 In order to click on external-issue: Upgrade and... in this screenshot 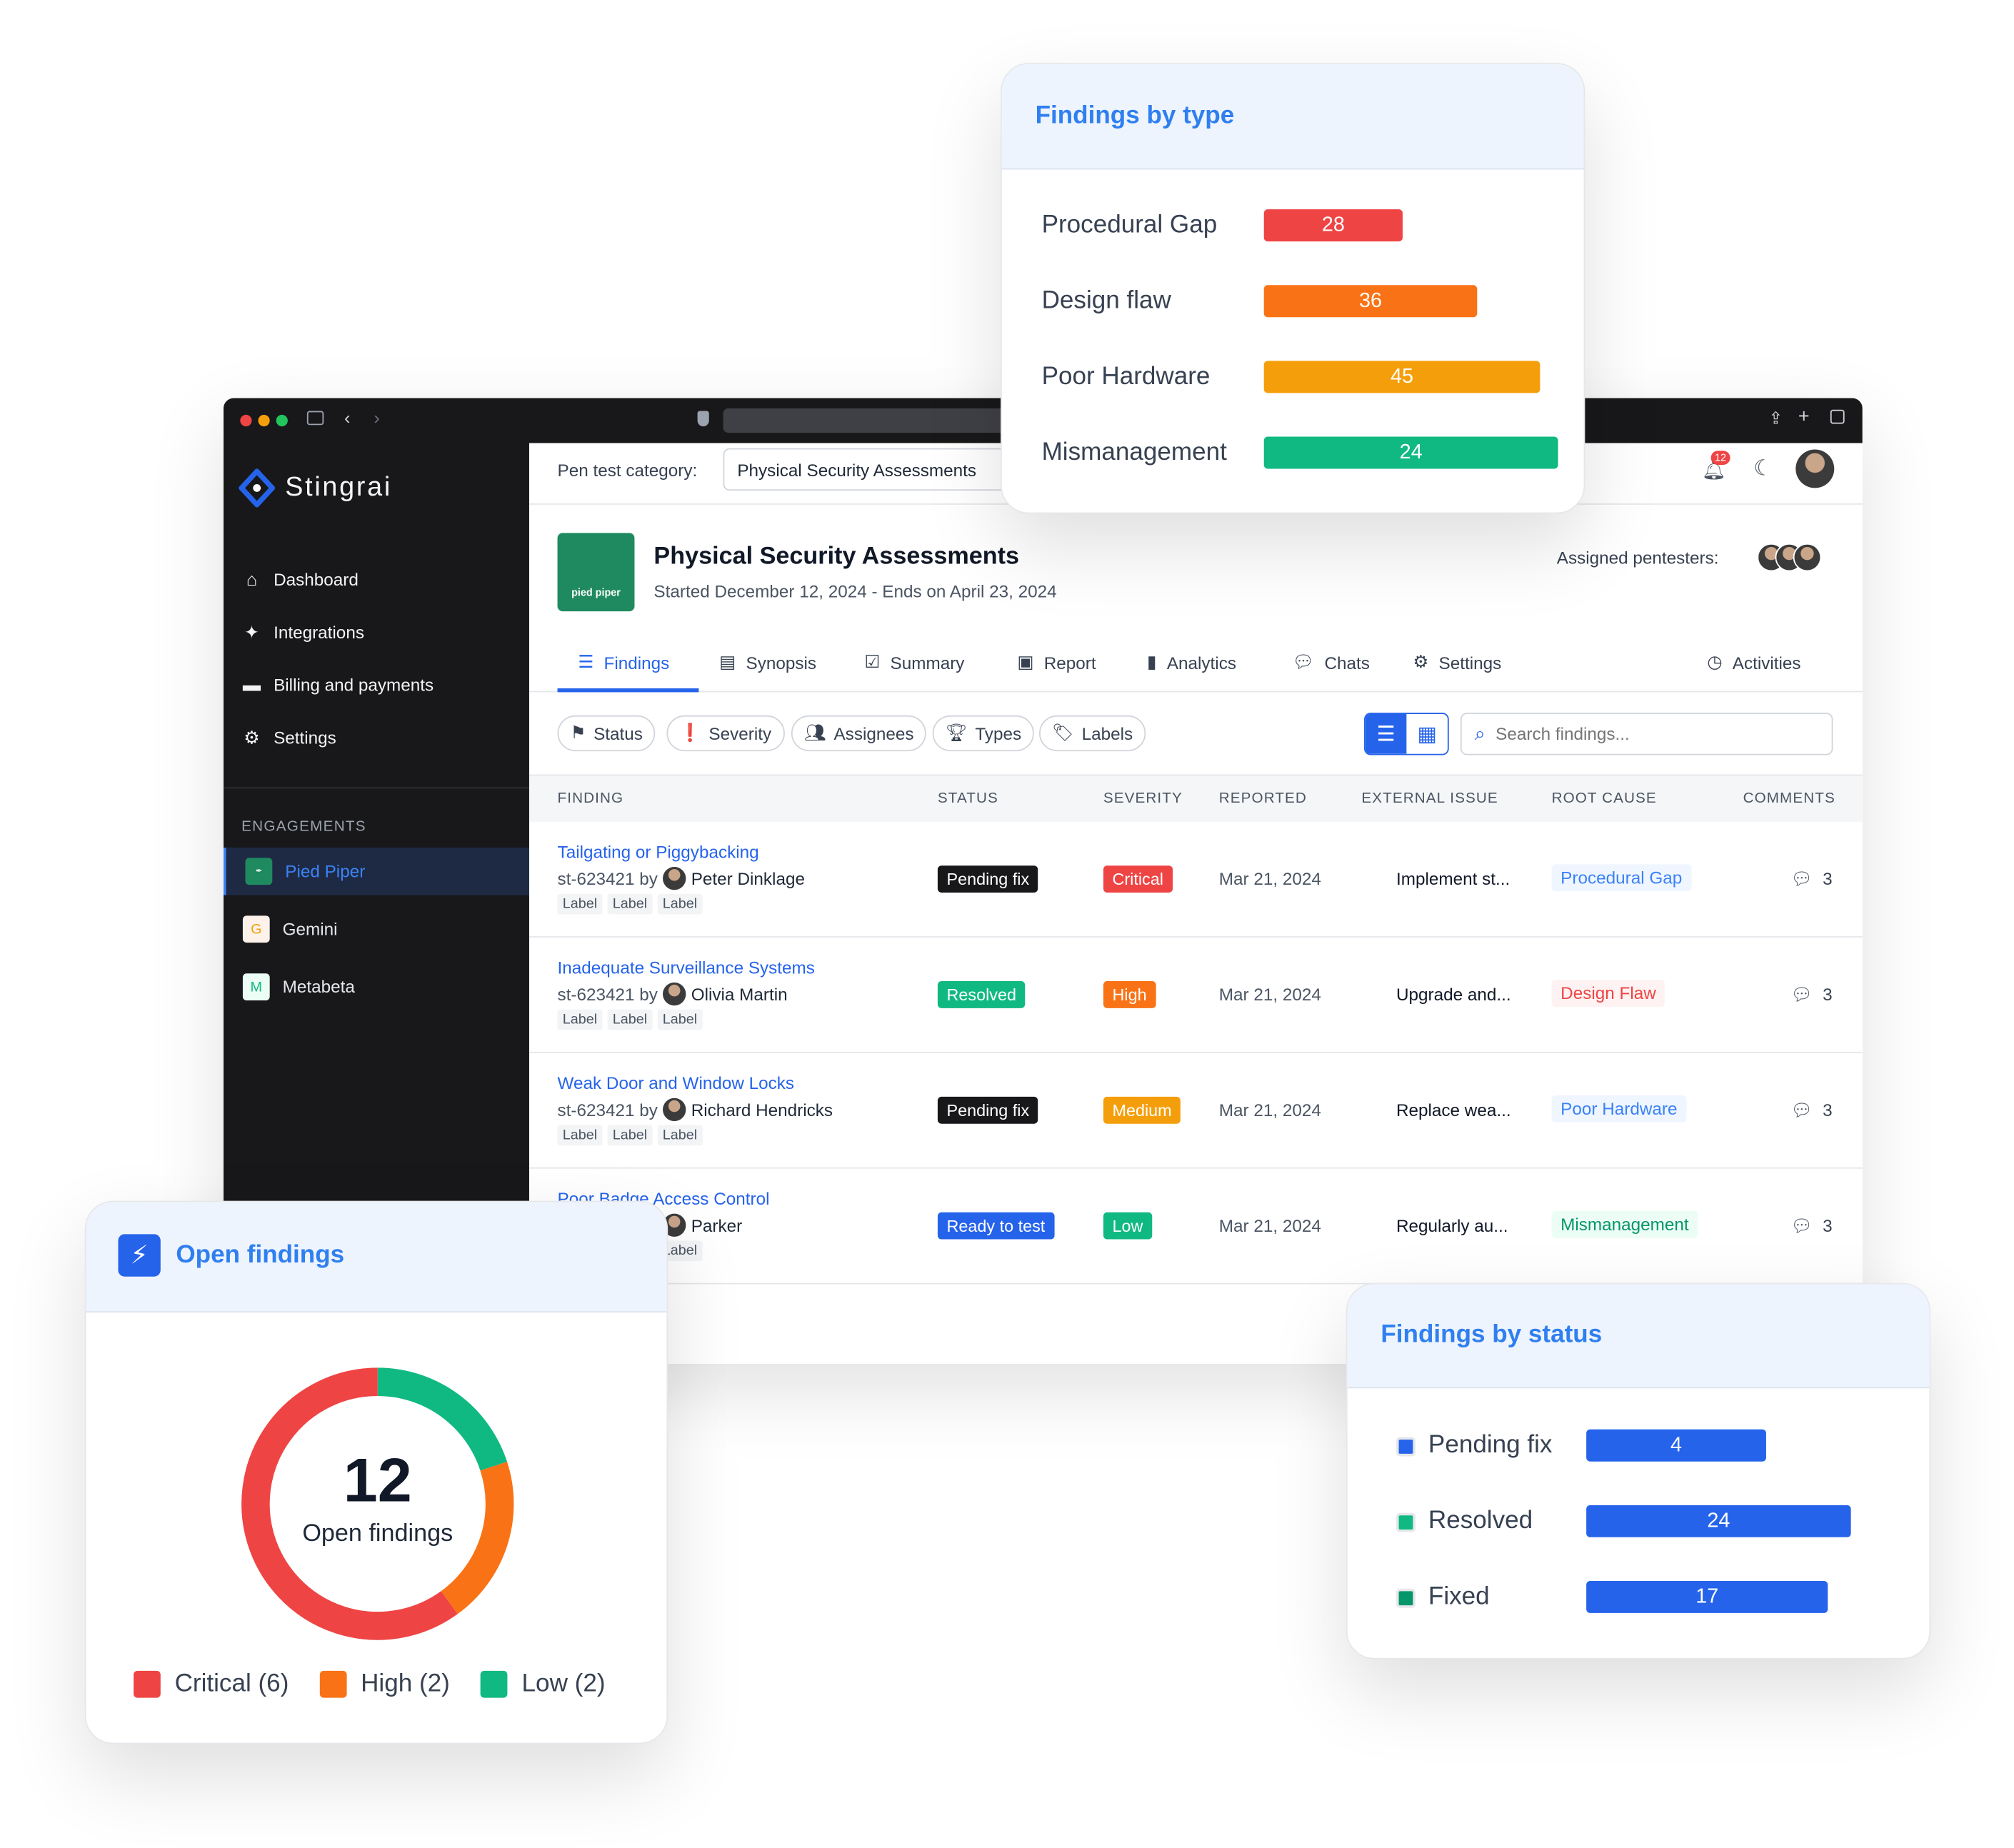, I will do `click(1453, 994)`.